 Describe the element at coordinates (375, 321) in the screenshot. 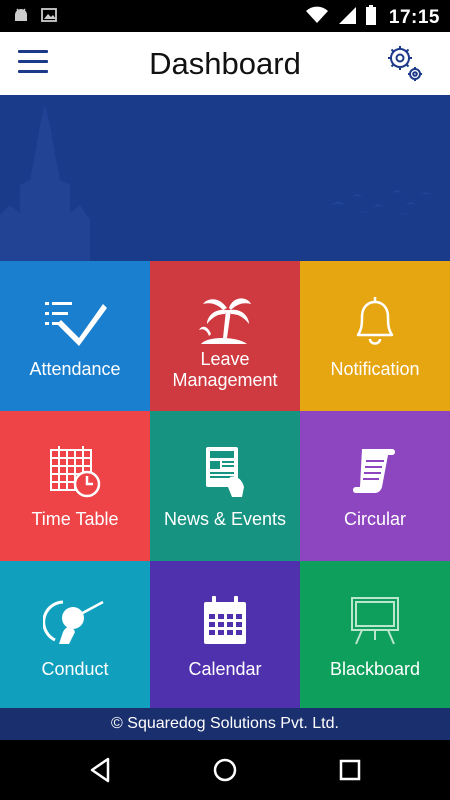

I see `bell-icon` at that location.